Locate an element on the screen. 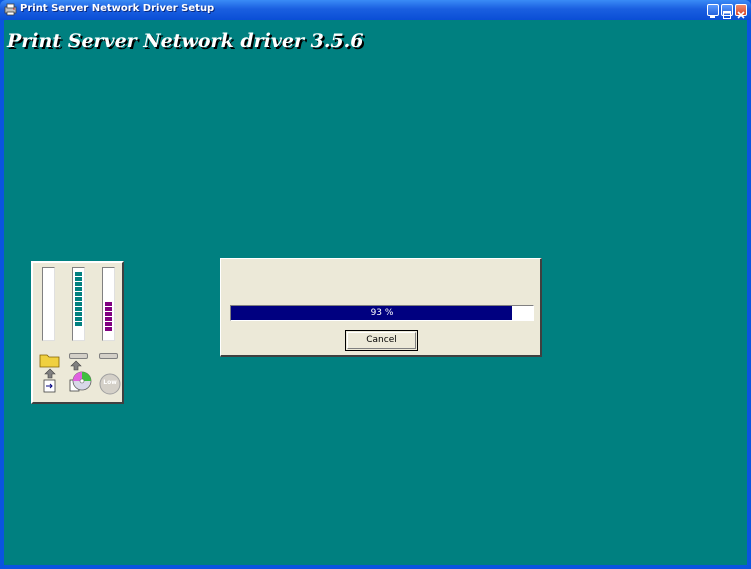 The width and height of the screenshot is (751, 569). disk-space-meter is located at coordinates (108, 304).